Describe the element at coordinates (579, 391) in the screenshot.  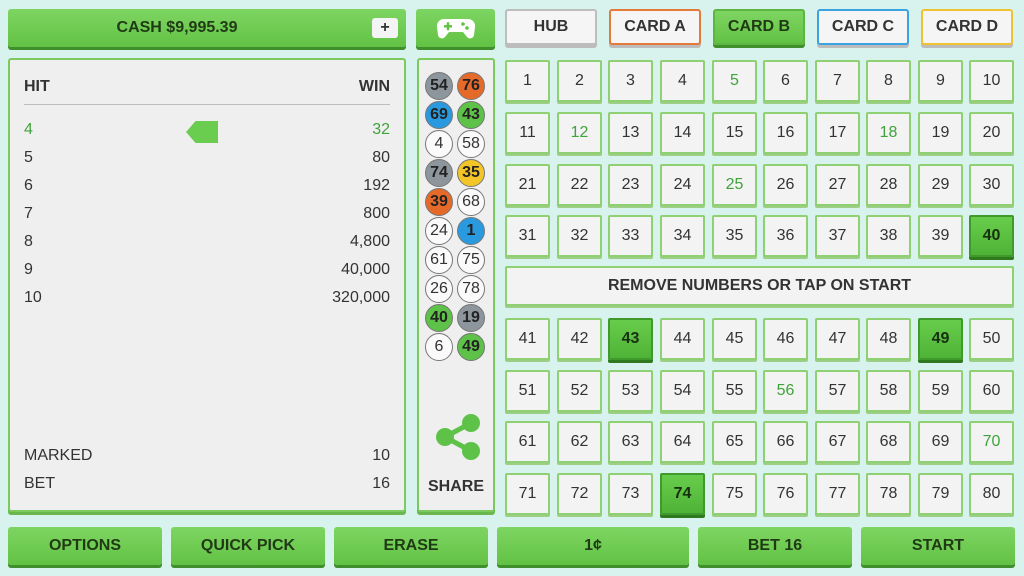
I see `number-cell-52: 52` at that location.